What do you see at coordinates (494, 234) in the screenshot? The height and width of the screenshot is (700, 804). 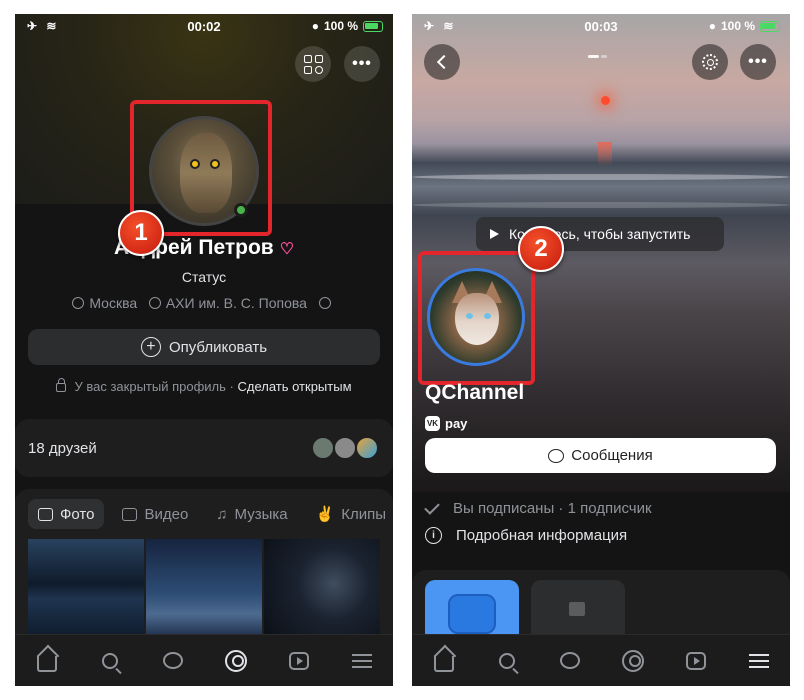 I see `play-icon` at bounding box center [494, 234].